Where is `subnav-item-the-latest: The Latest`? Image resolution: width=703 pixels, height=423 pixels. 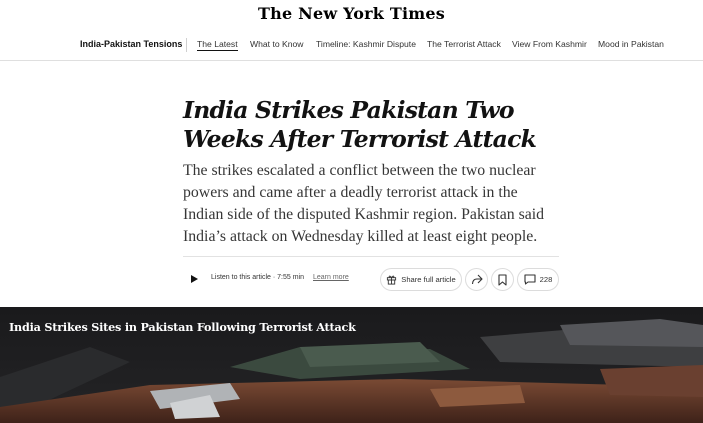 subnav-item-the-latest: The Latest is located at coordinates (217, 45).